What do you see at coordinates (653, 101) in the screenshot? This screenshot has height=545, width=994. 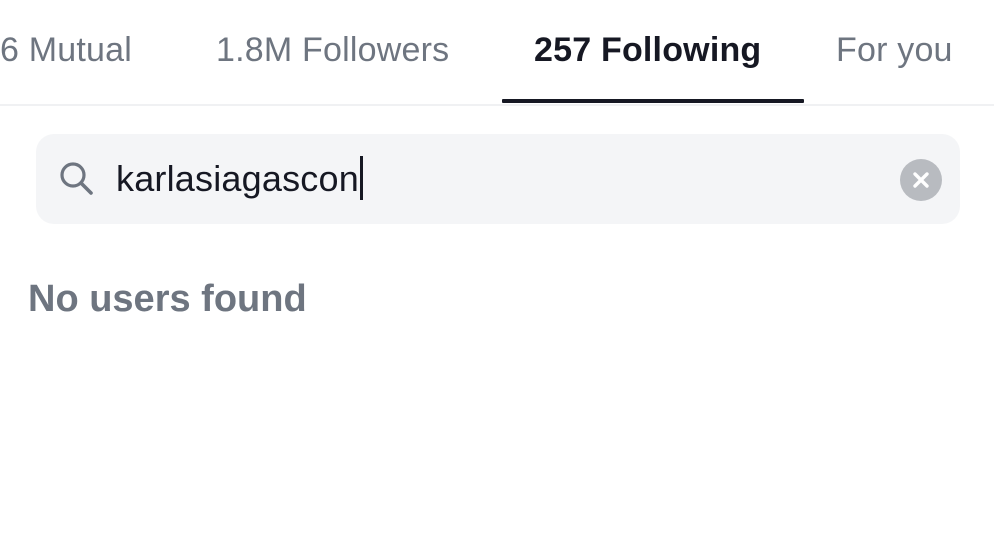 I see `active-tab-indicator` at bounding box center [653, 101].